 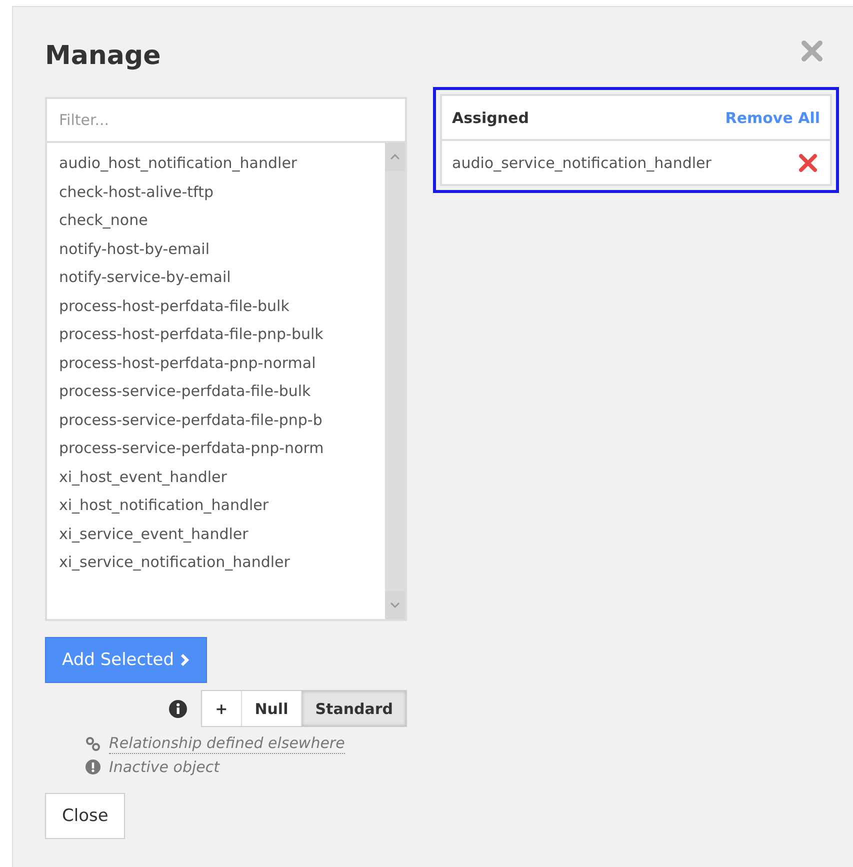 What do you see at coordinates (808, 162) in the screenshot?
I see `remove-icon` at bounding box center [808, 162].